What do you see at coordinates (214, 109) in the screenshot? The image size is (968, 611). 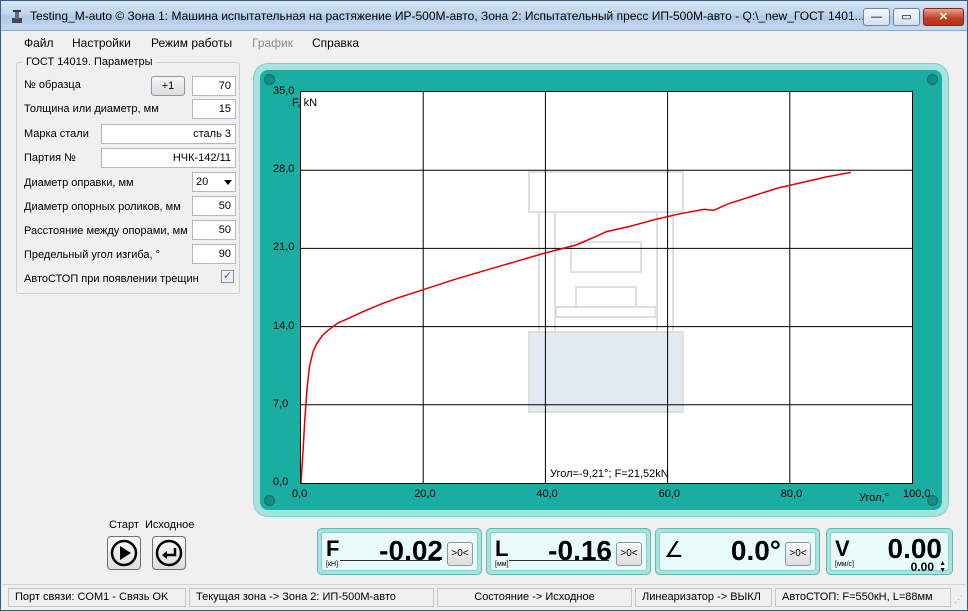 I see `thickness-field: 15` at bounding box center [214, 109].